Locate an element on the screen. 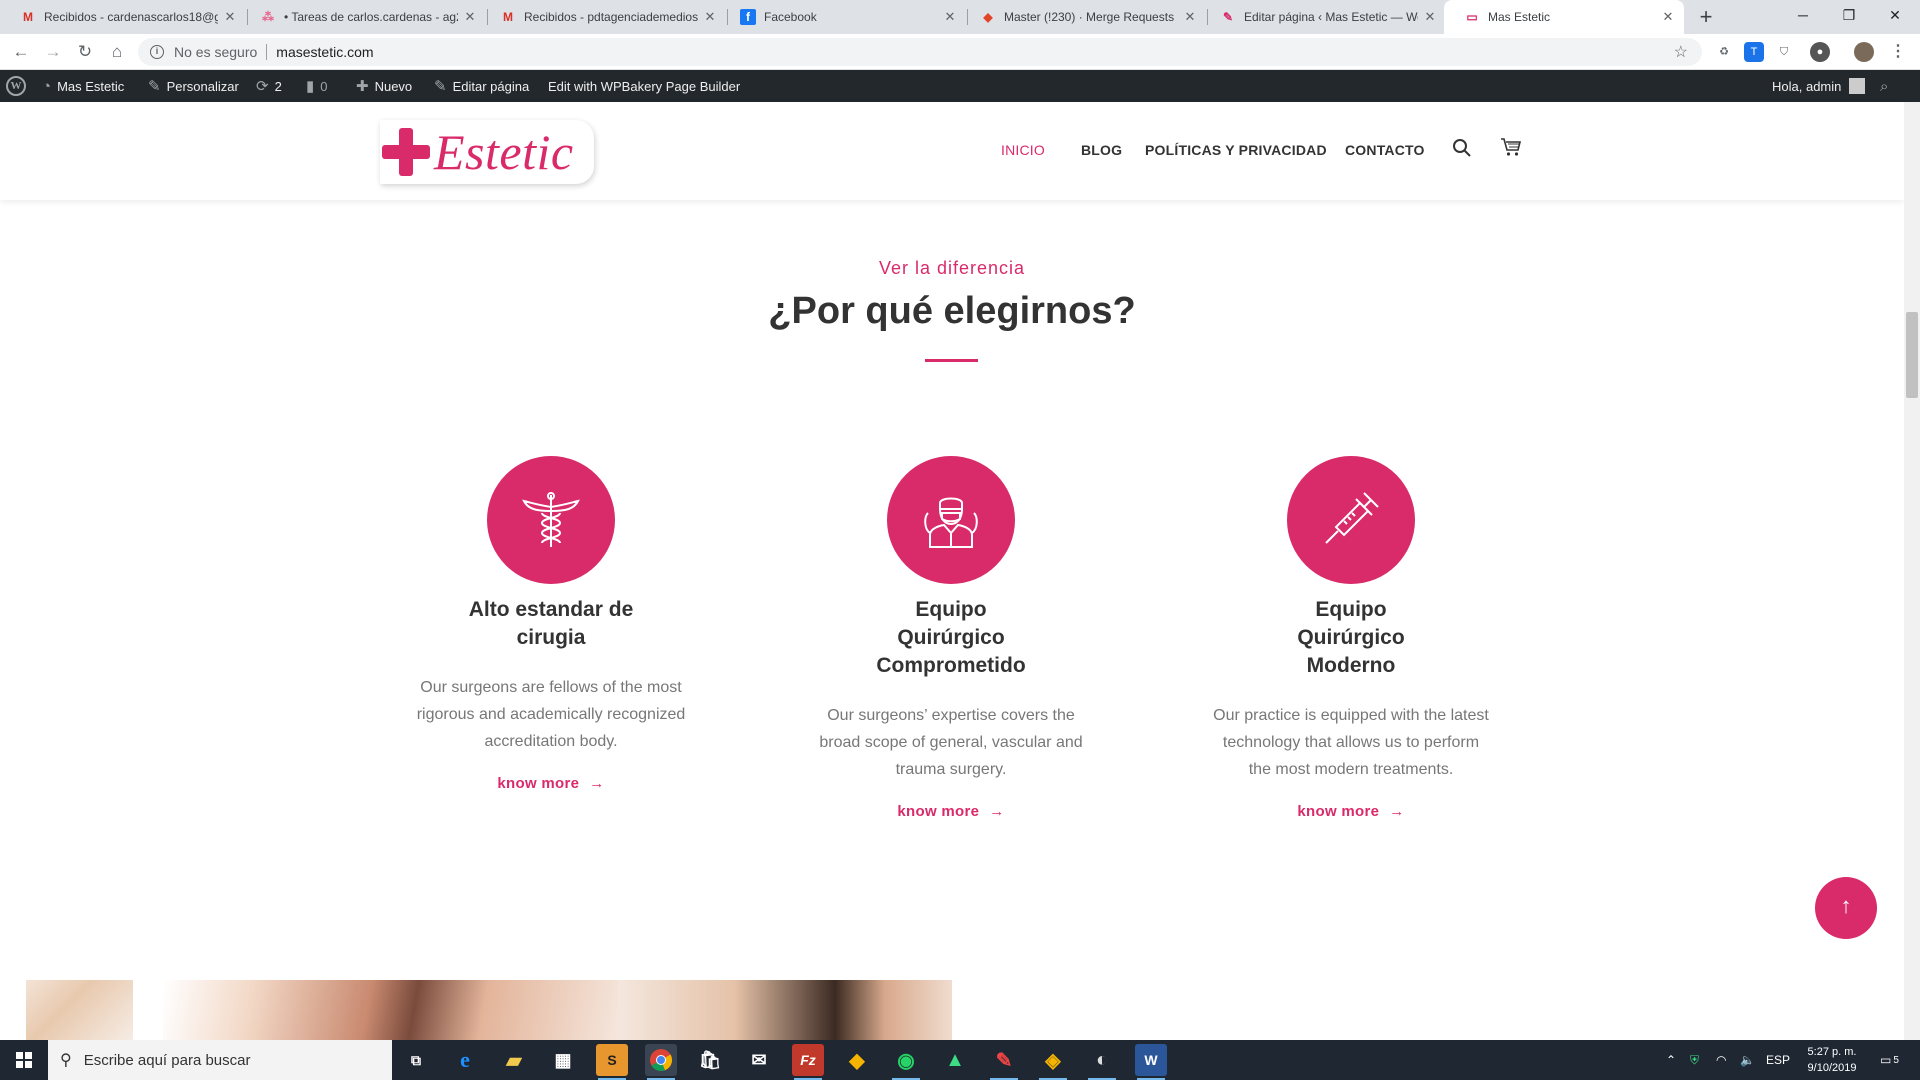  paint3d-icon: ◐ is located at coordinates (1102, 1062).